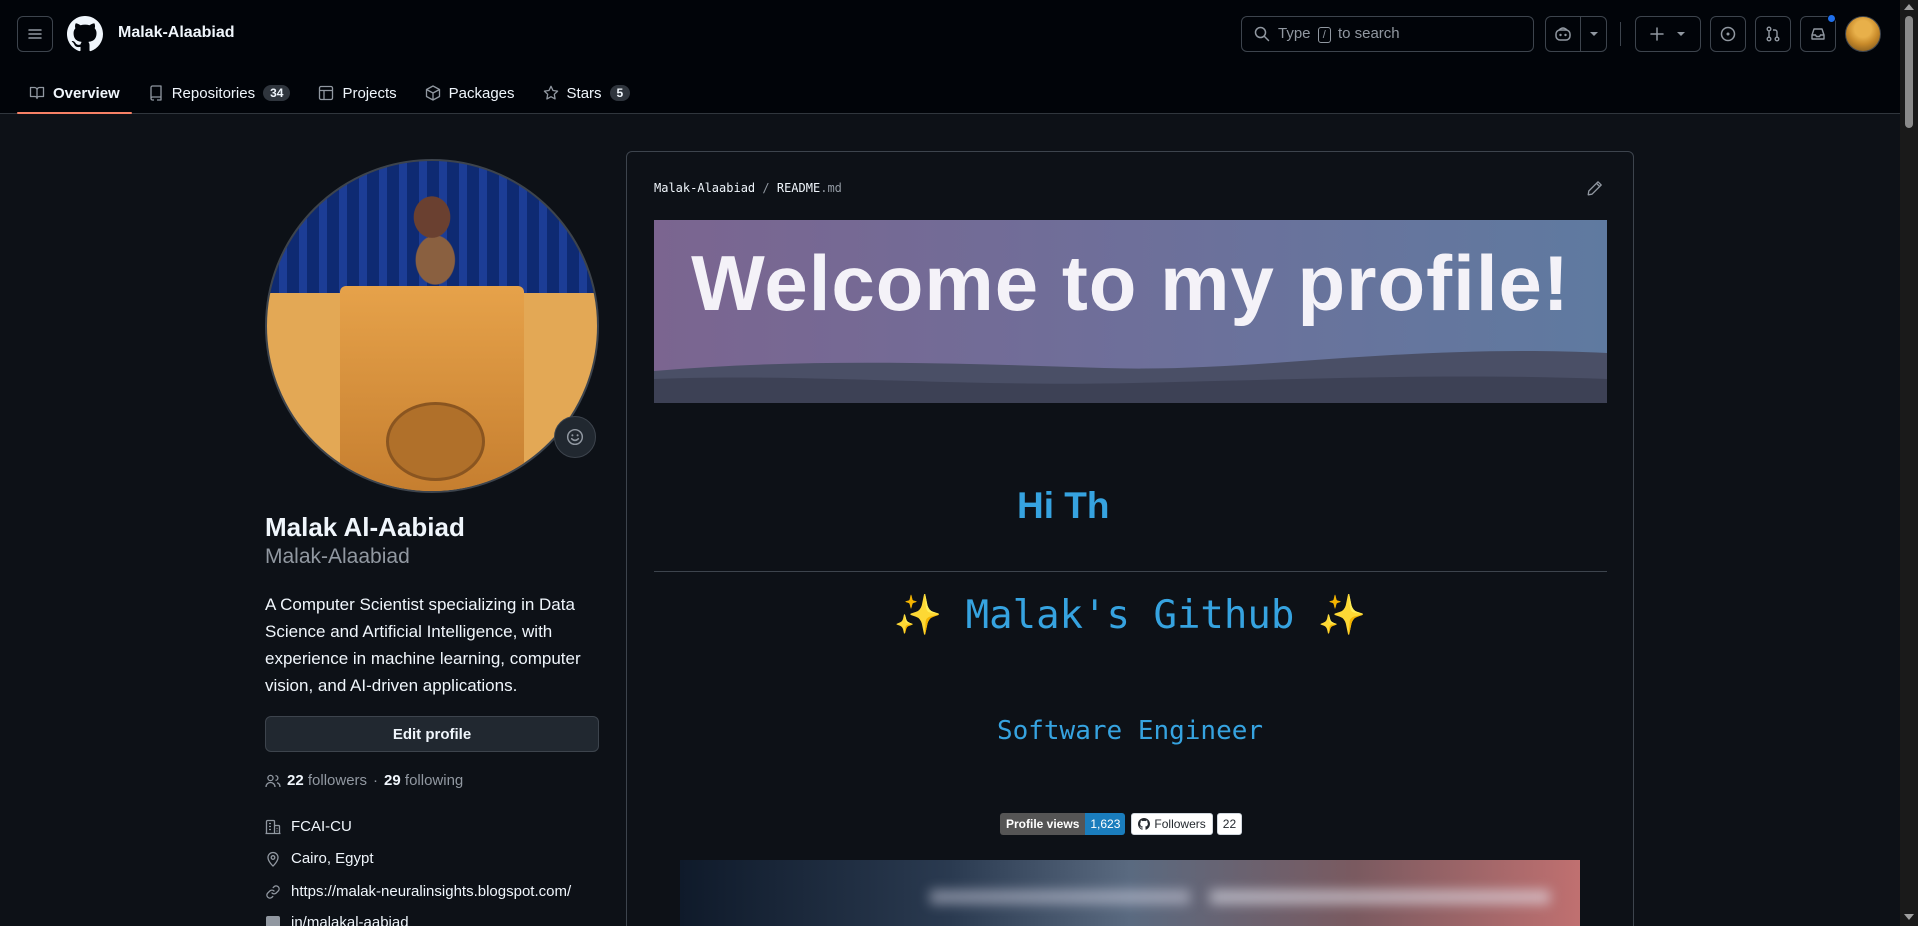  I want to click on copilot-button, so click(1576, 34).